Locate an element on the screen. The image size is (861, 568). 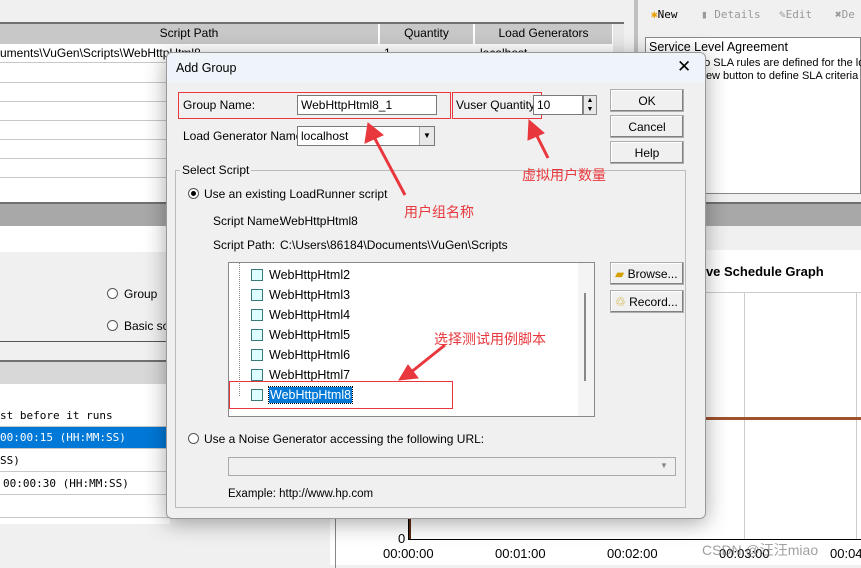
arrow-script is located at coordinates (427, 359).